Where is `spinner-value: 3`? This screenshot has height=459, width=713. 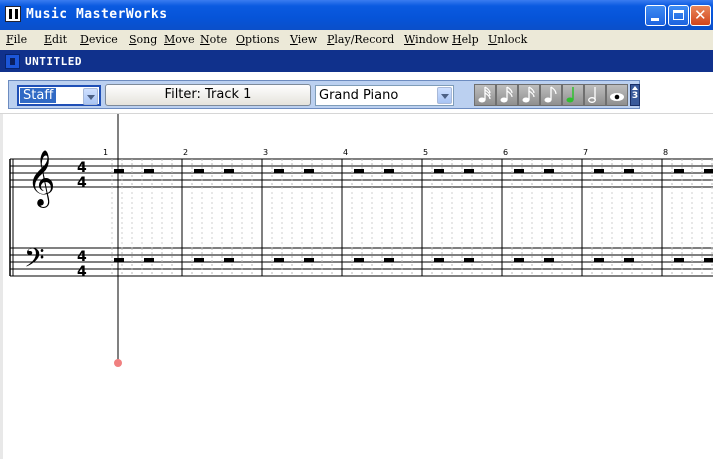 spinner-value: 3 is located at coordinates (635, 96).